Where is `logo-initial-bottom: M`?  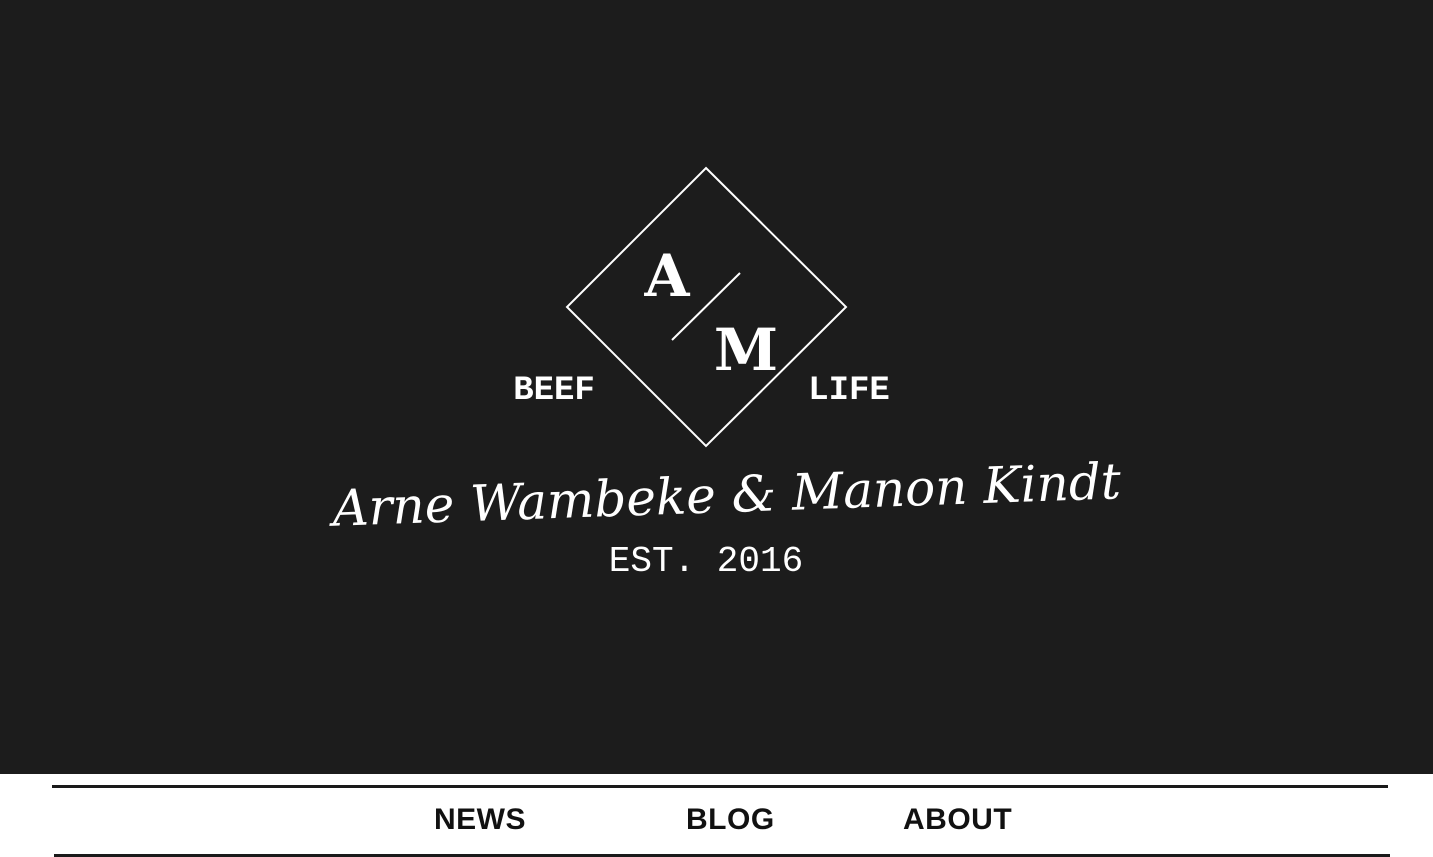 logo-initial-bottom: M is located at coordinates (746, 350).